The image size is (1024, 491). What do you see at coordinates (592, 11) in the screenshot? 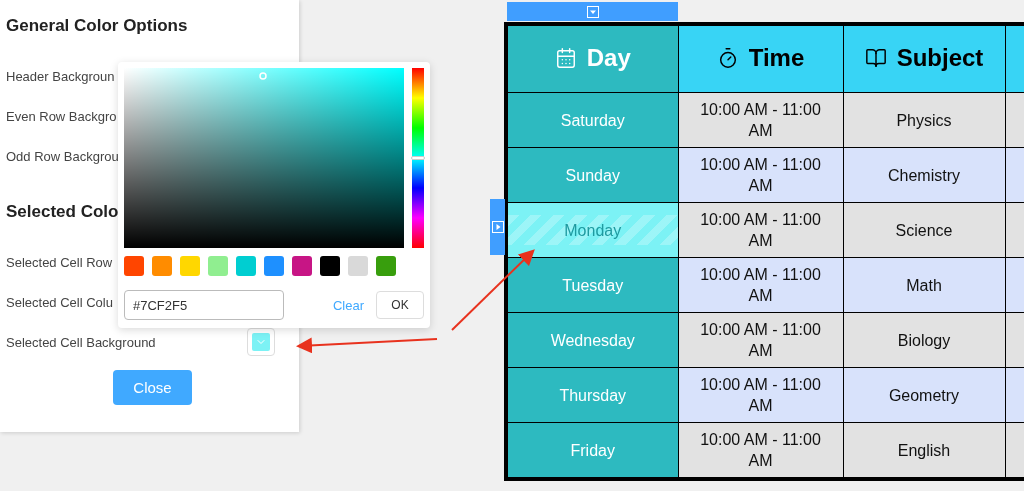
I see `dropdown-icon` at bounding box center [592, 11].